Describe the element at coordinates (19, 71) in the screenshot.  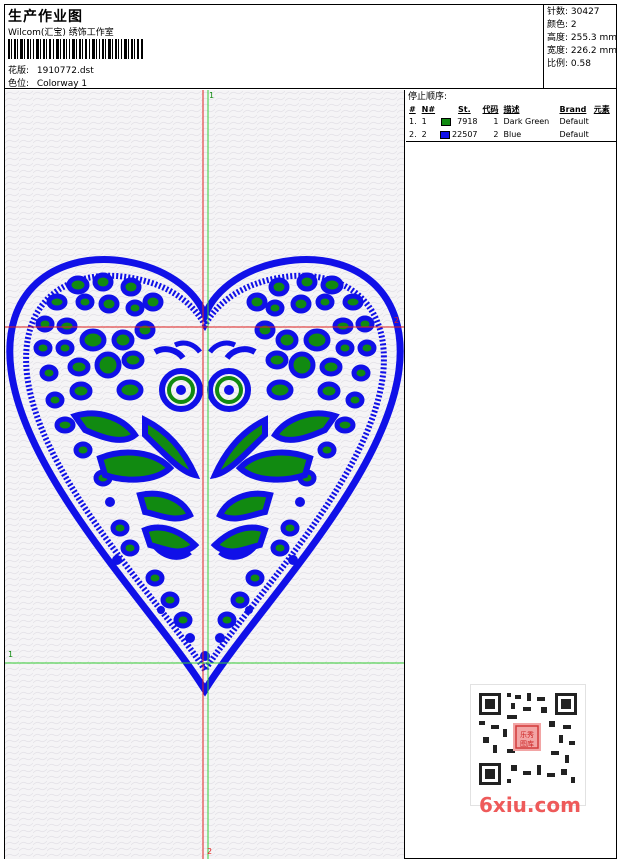
I see `design-file-label: 花版:` at that location.